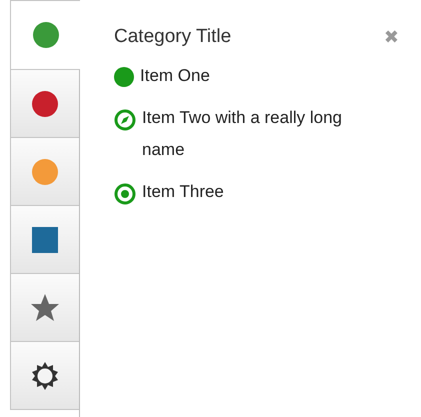 The width and height of the screenshot is (421, 417). What do you see at coordinates (242, 134) in the screenshot?
I see `item-label: Item Two with a really long name` at bounding box center [242, 134].